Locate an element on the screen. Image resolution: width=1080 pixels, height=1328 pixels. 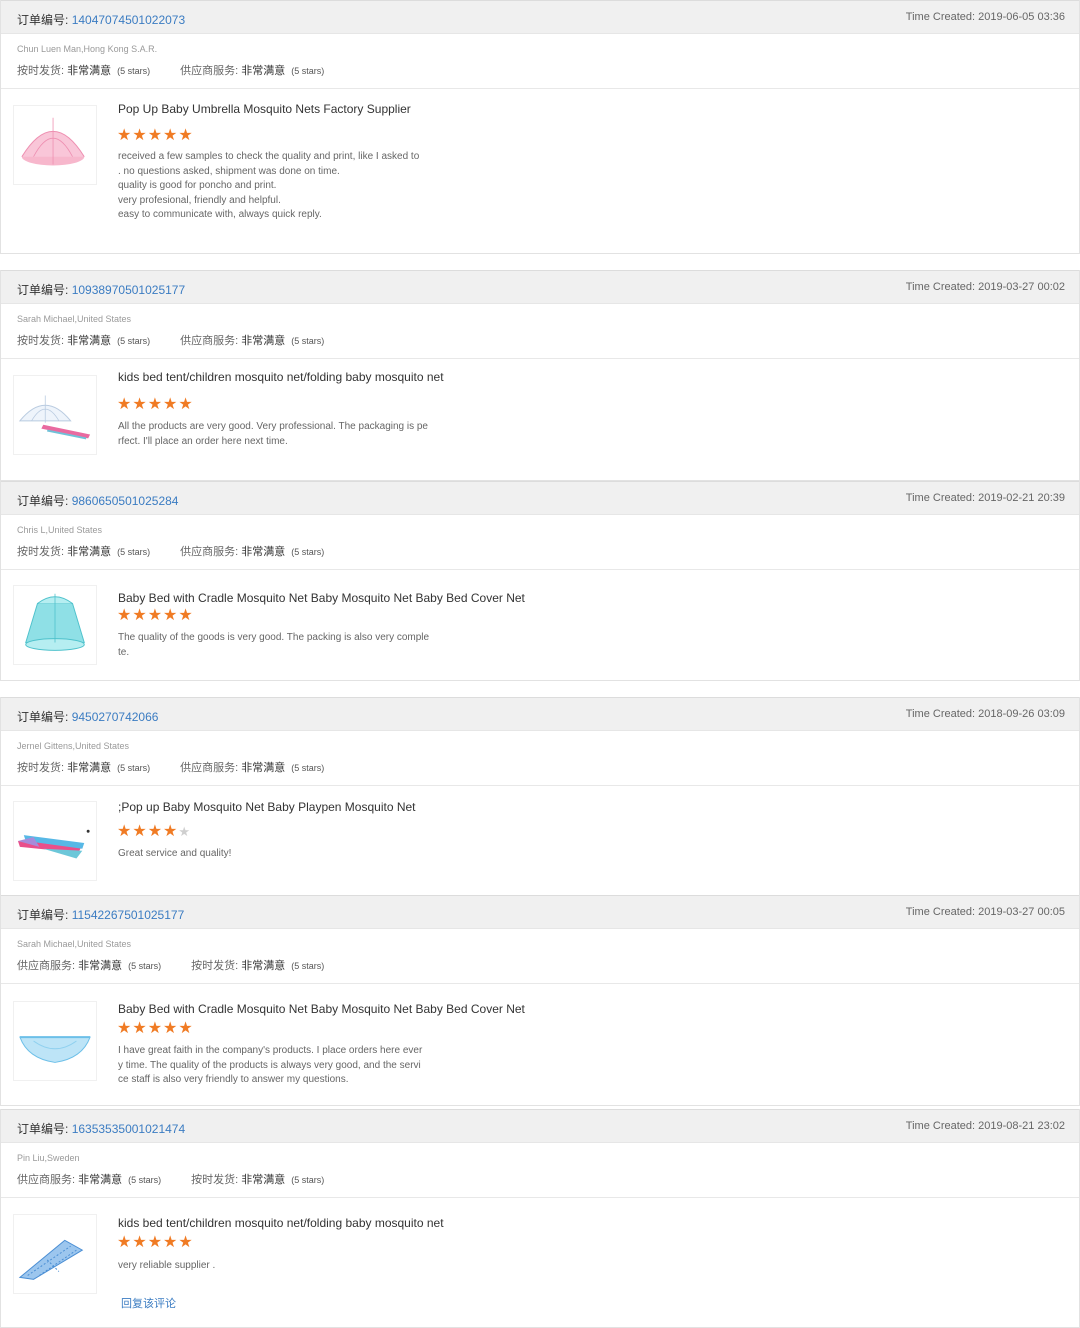
time-value: 2018-09-26 03:09 is located at coordinates (1021, 714).